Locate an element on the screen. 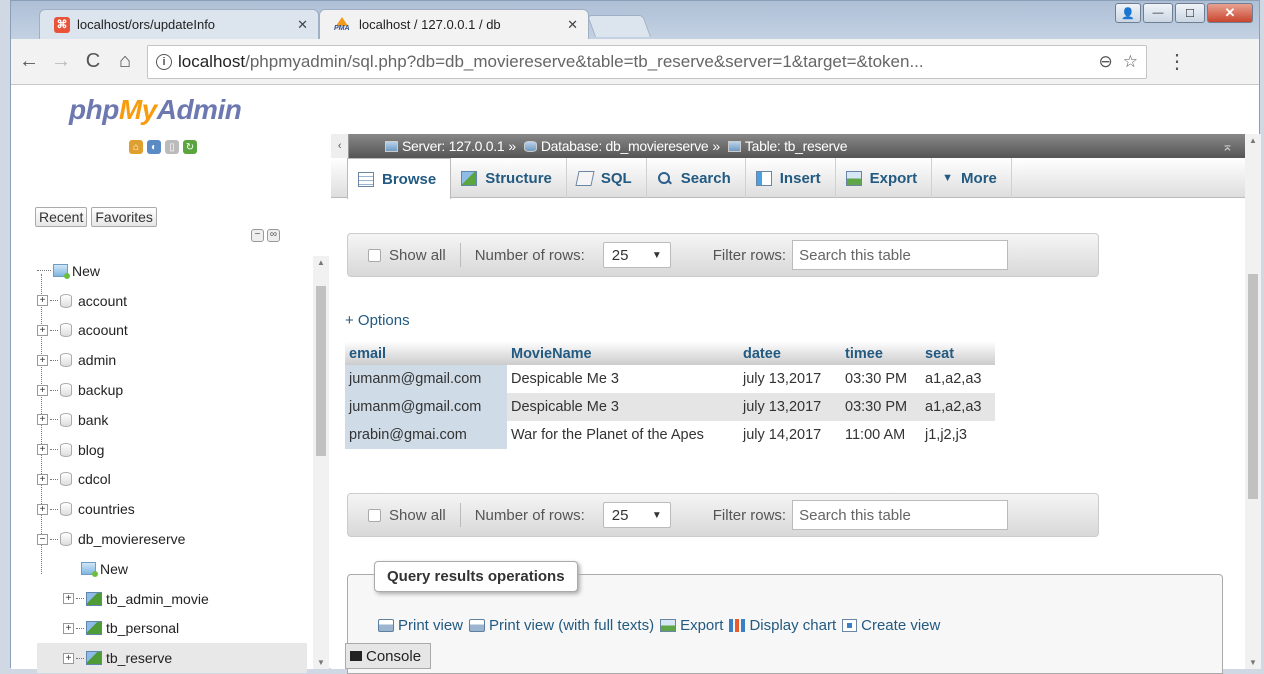 This screenshot has height=674, width=1264. cell-seat: j1,j2,j3 is located at coordinates (958, 435).